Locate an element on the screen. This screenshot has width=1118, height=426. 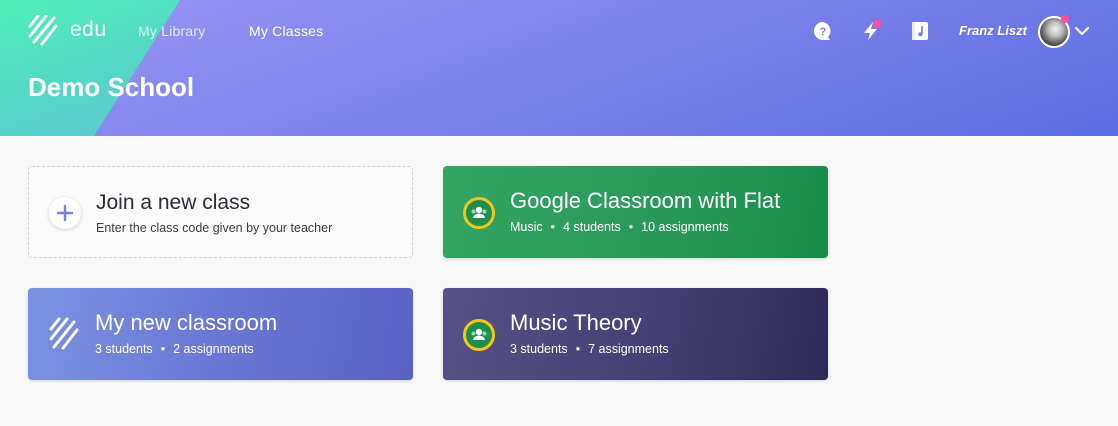
class-title: My new classroom is located at coordinates (186, 322).